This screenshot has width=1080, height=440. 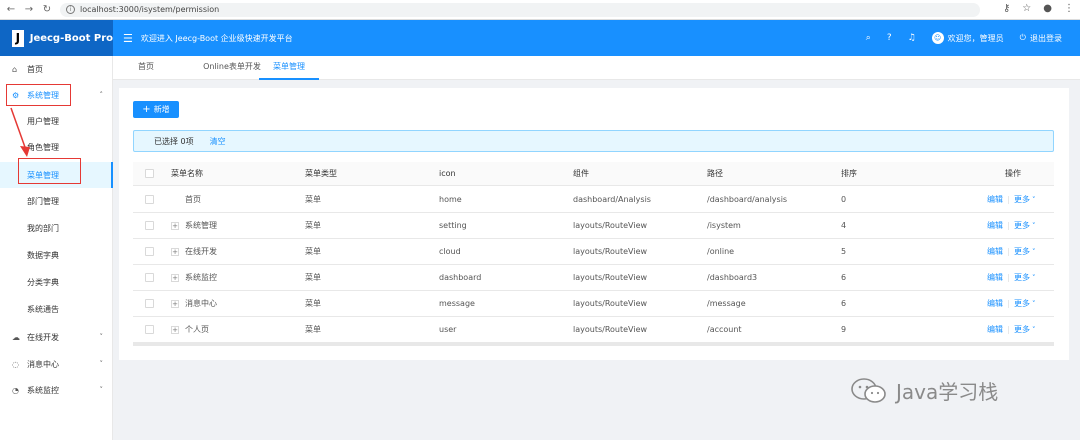 I want to click on sidebar-sub-category: 分类字典, so click(x=56, y=282).